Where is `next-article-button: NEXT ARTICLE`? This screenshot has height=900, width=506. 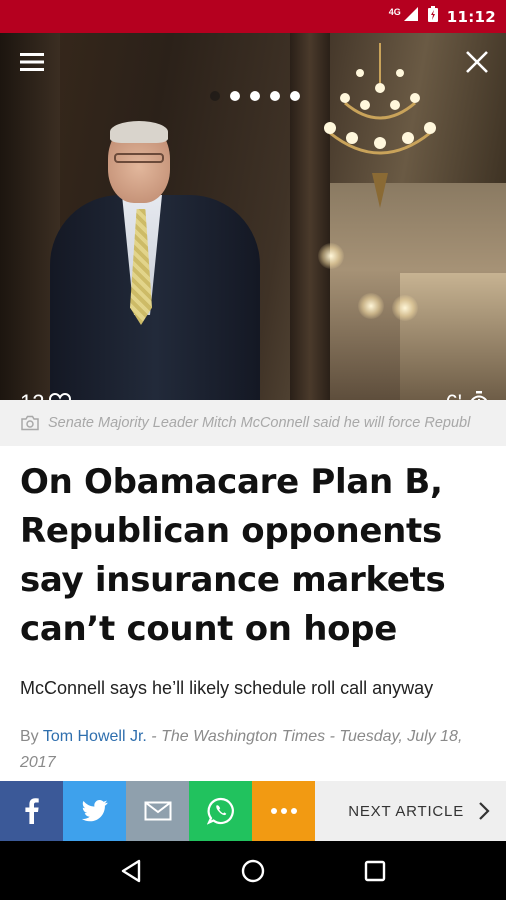 next-article-button: NEXT ARTICLE is located at coordinates (410, 811).